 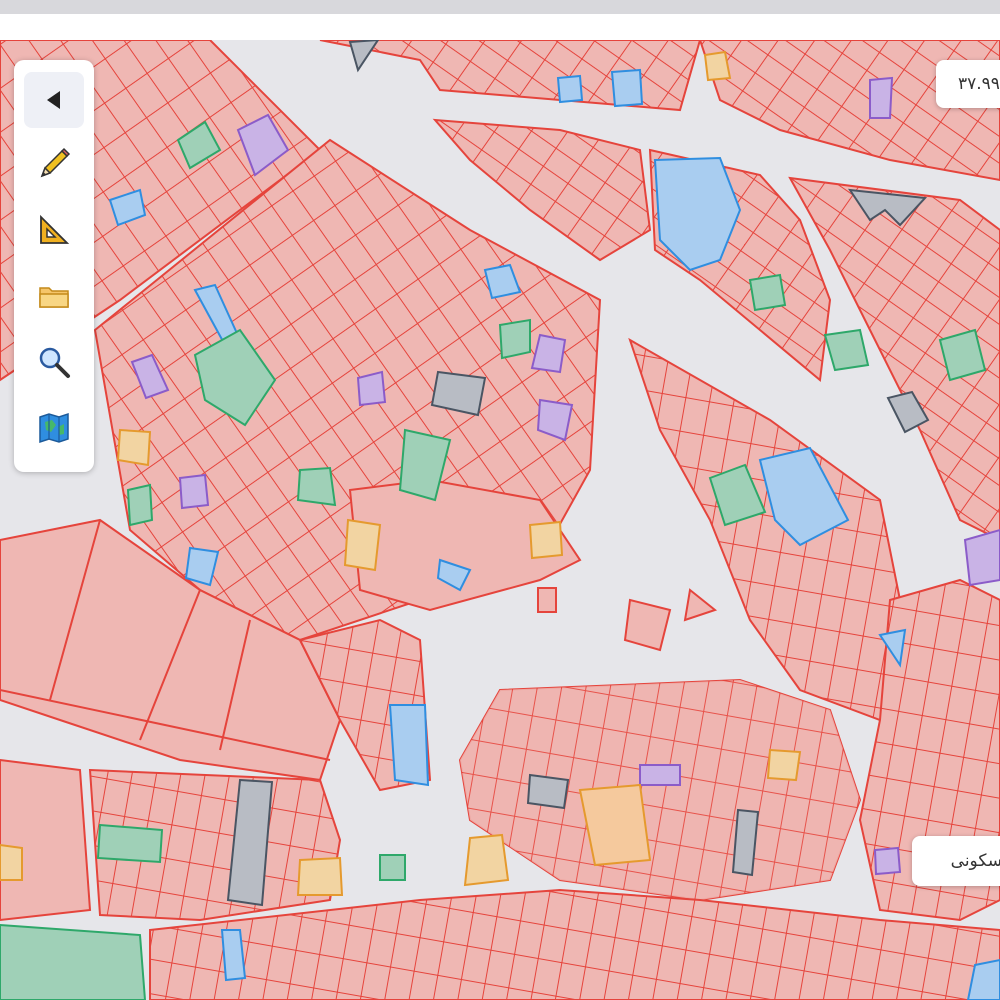 What do you see at coordinates (54, 266) in the screenshot?
I see `map-toolbar` at bounding box center [54, 266].